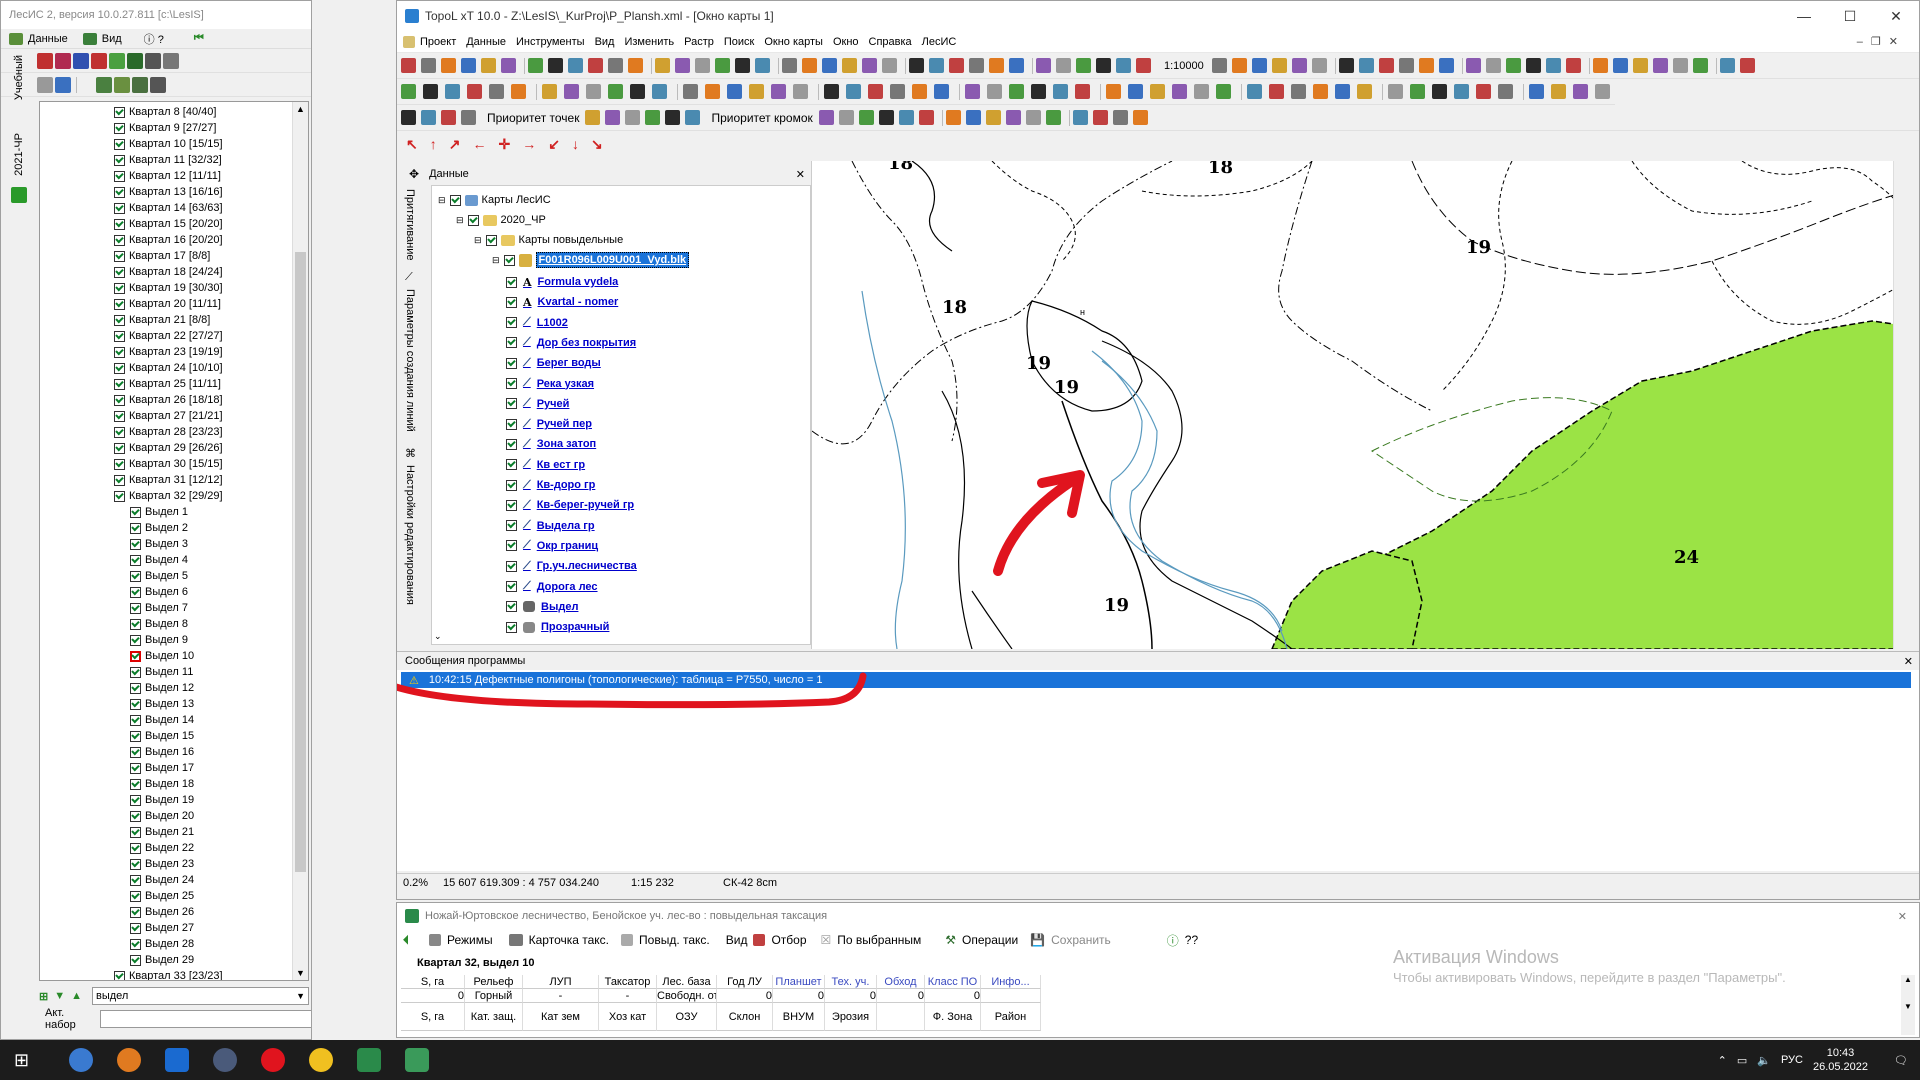  What do you see at coordinates (1908, 1005) in the screenshot?
I see `tax-scrollbar: ▲ ▼` at bounding box center [1908, 1005].